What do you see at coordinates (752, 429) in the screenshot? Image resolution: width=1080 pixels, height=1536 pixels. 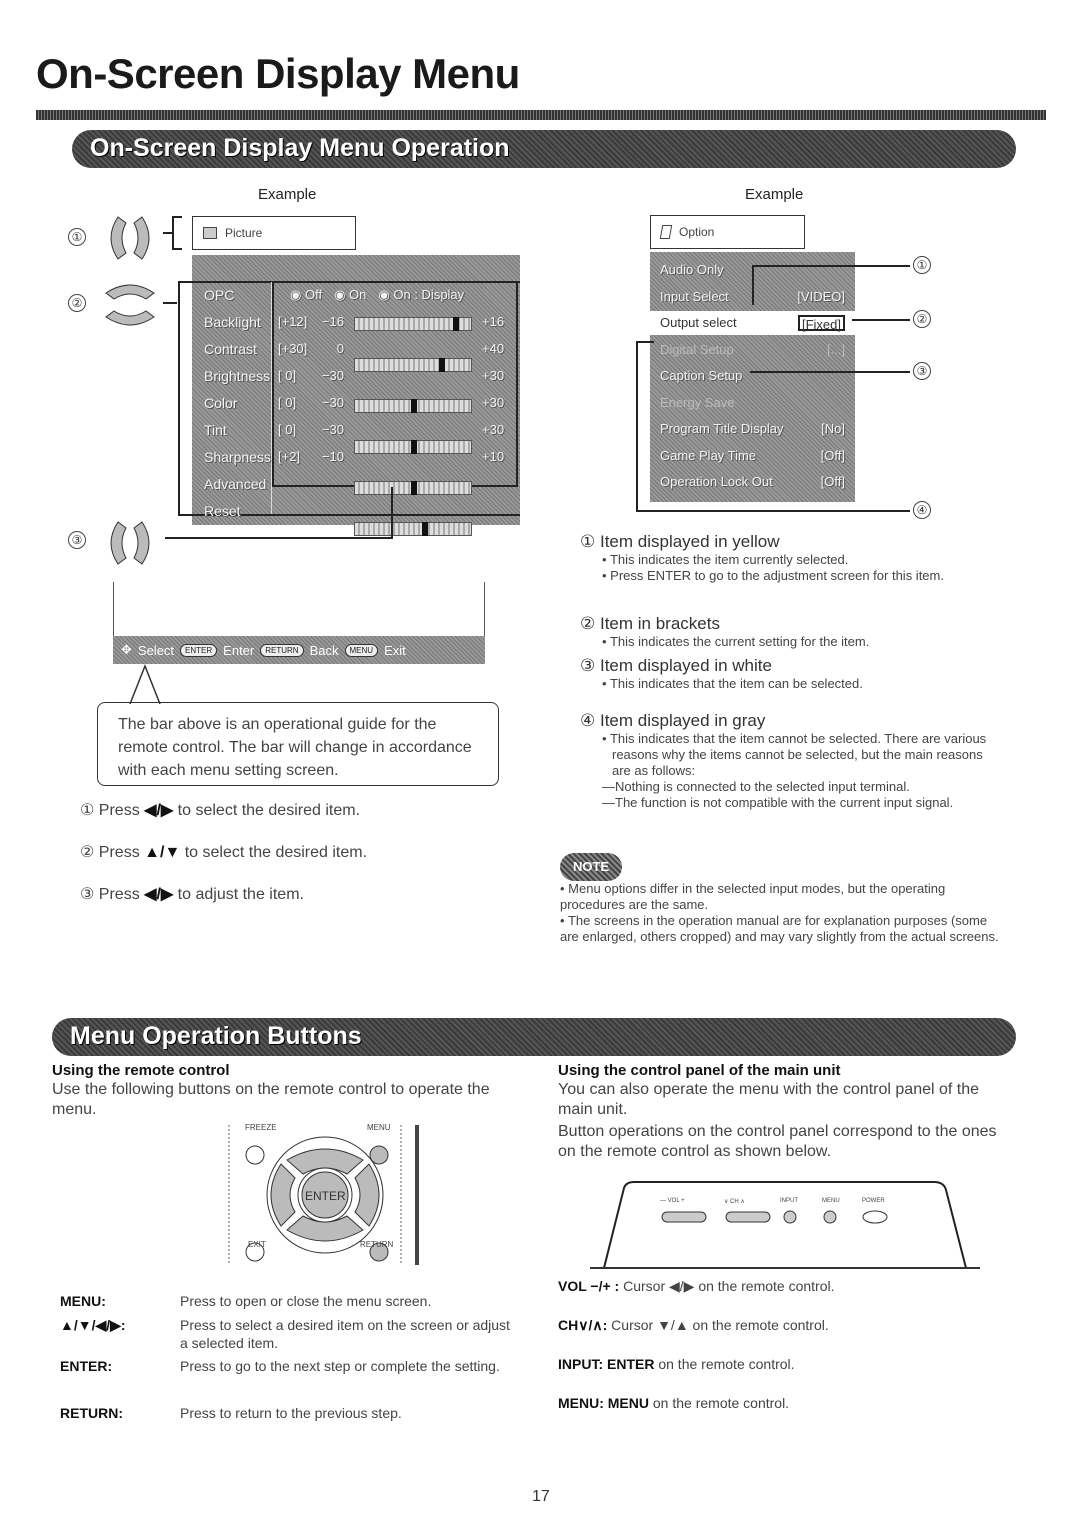 I see `option-row: Program Title Display [No]` at bounding box center [752, 429].